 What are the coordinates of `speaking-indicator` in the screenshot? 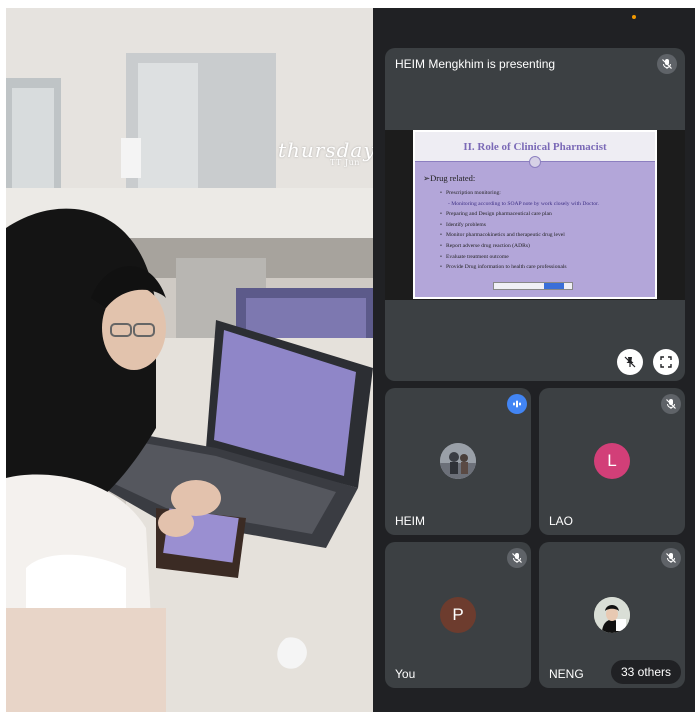 It's located at (517, 404).